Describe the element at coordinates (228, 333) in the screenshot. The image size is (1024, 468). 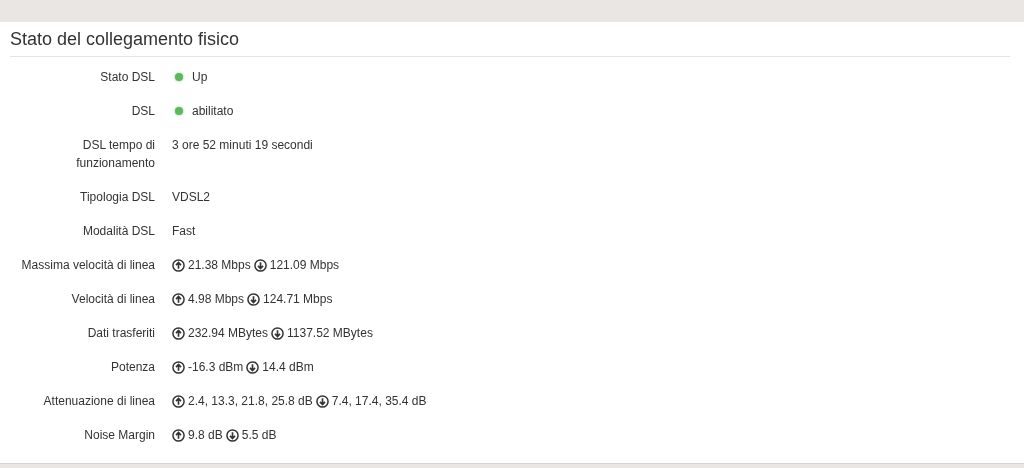
I see `upload-value: 232.94 MBytes` at that location.